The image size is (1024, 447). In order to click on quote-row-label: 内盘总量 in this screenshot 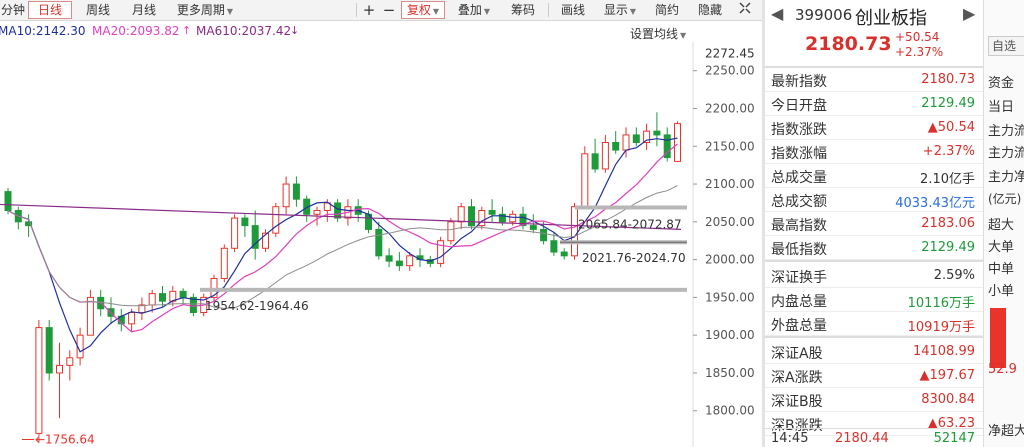, I will do `click(799, 302)`.